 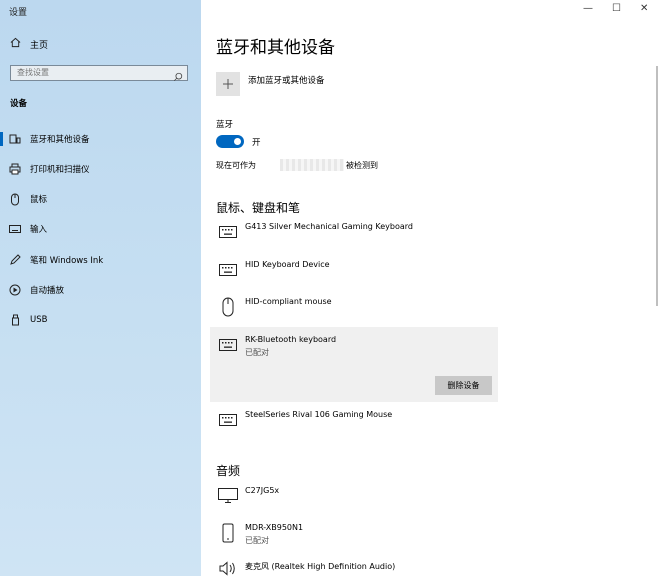 I want to click on scrollbar, so click(x=657, y=186).